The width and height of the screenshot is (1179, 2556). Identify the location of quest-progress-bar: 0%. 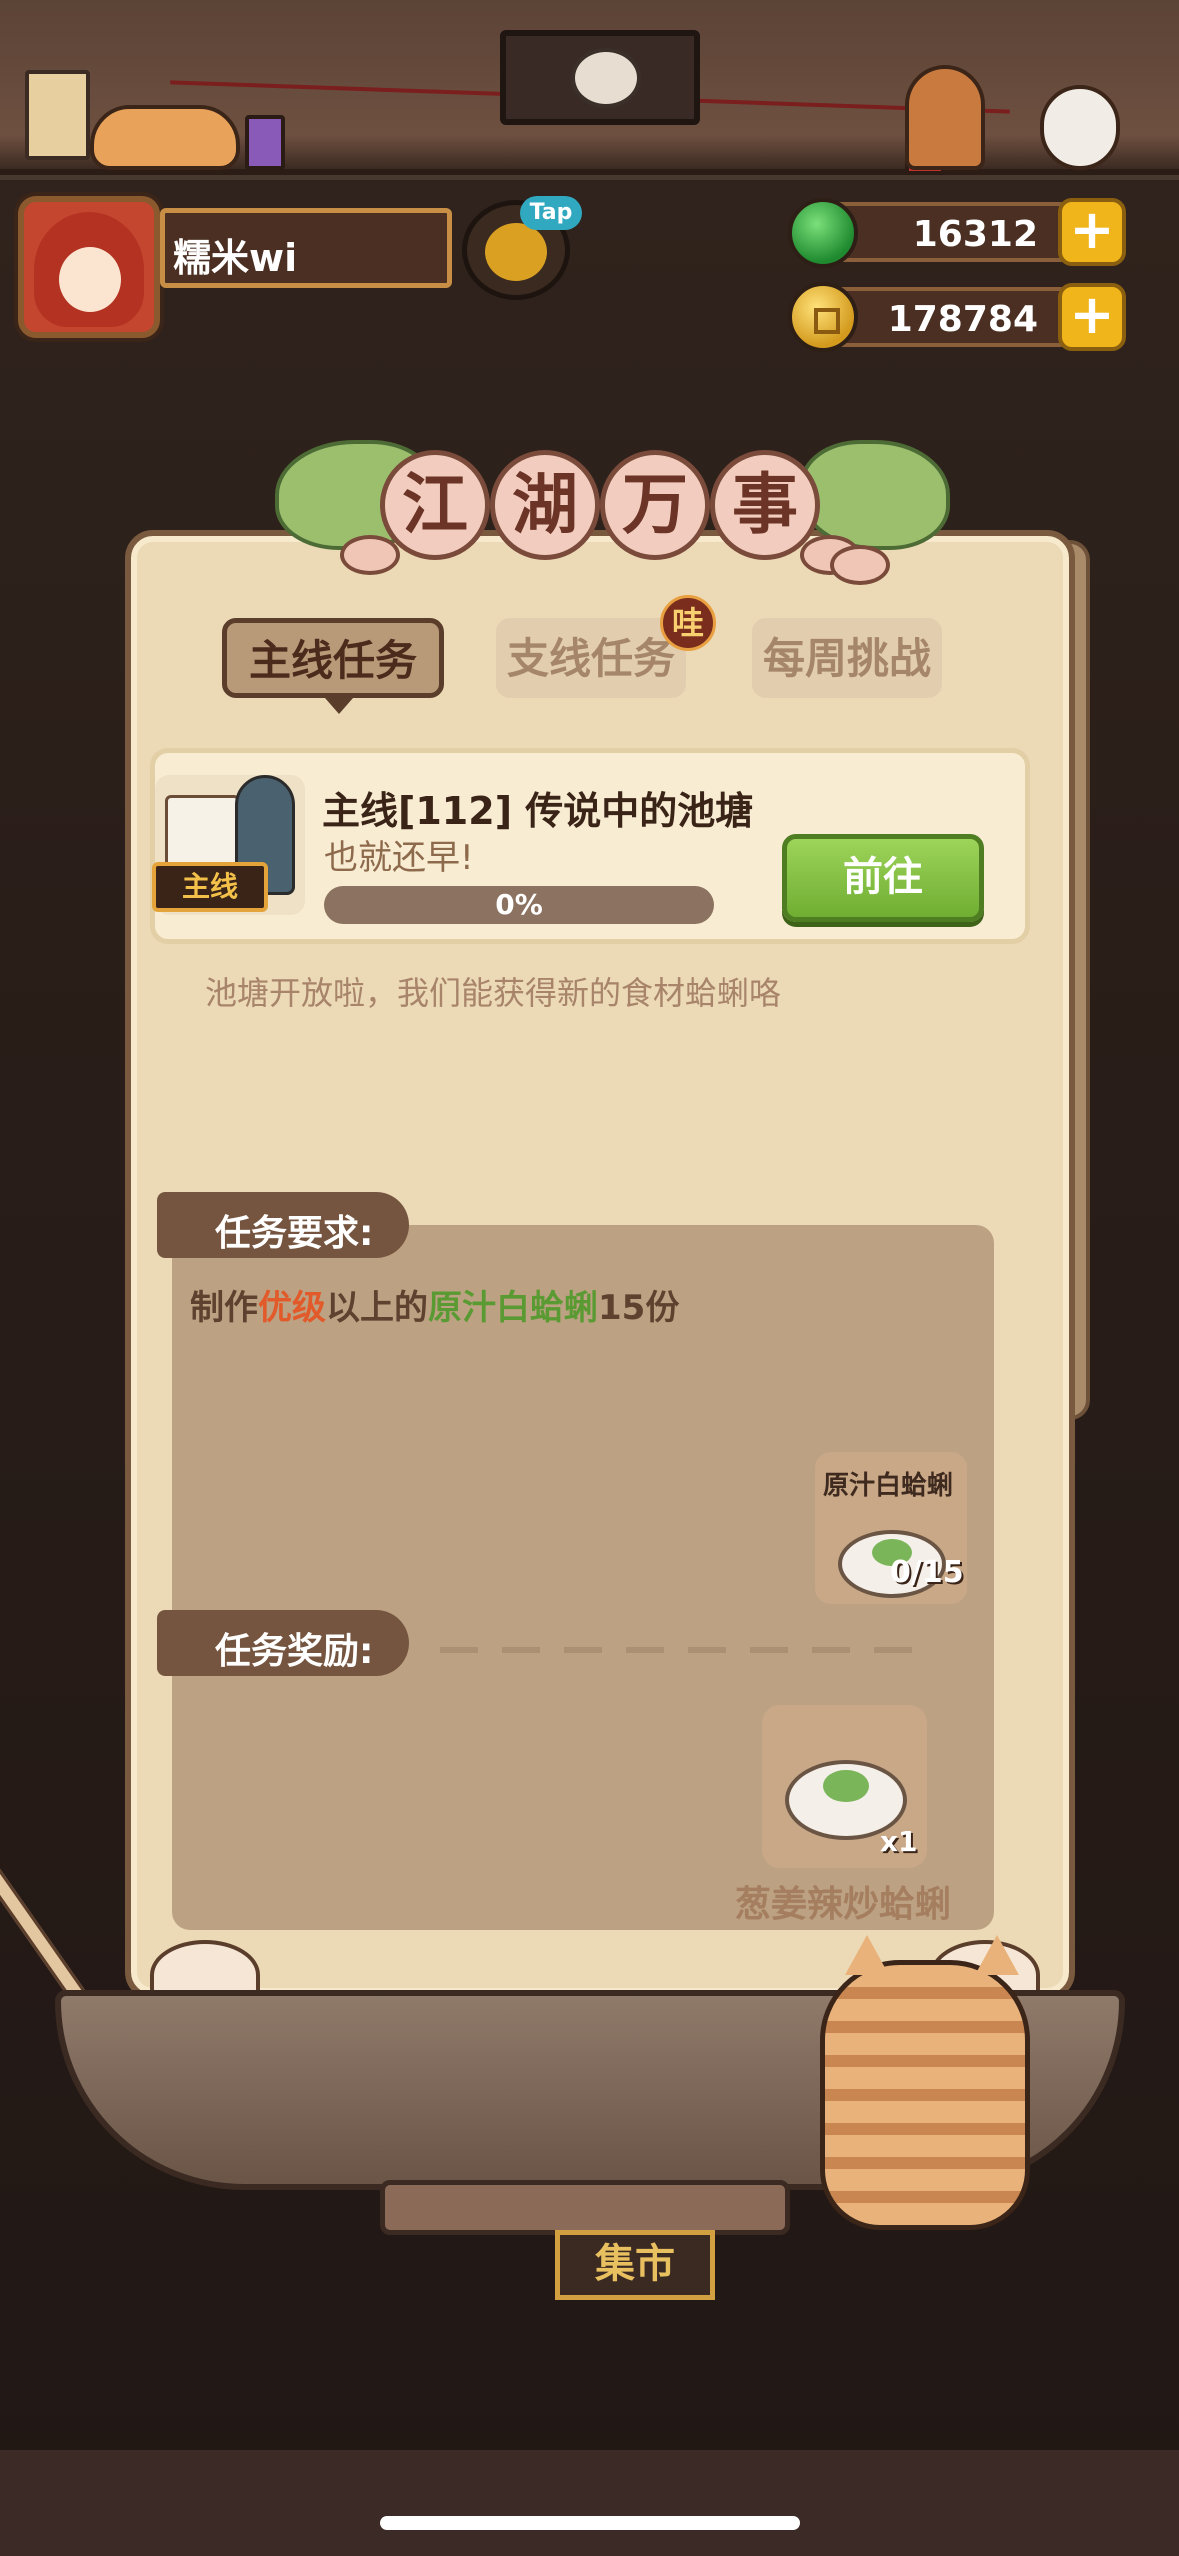
(519, 905).